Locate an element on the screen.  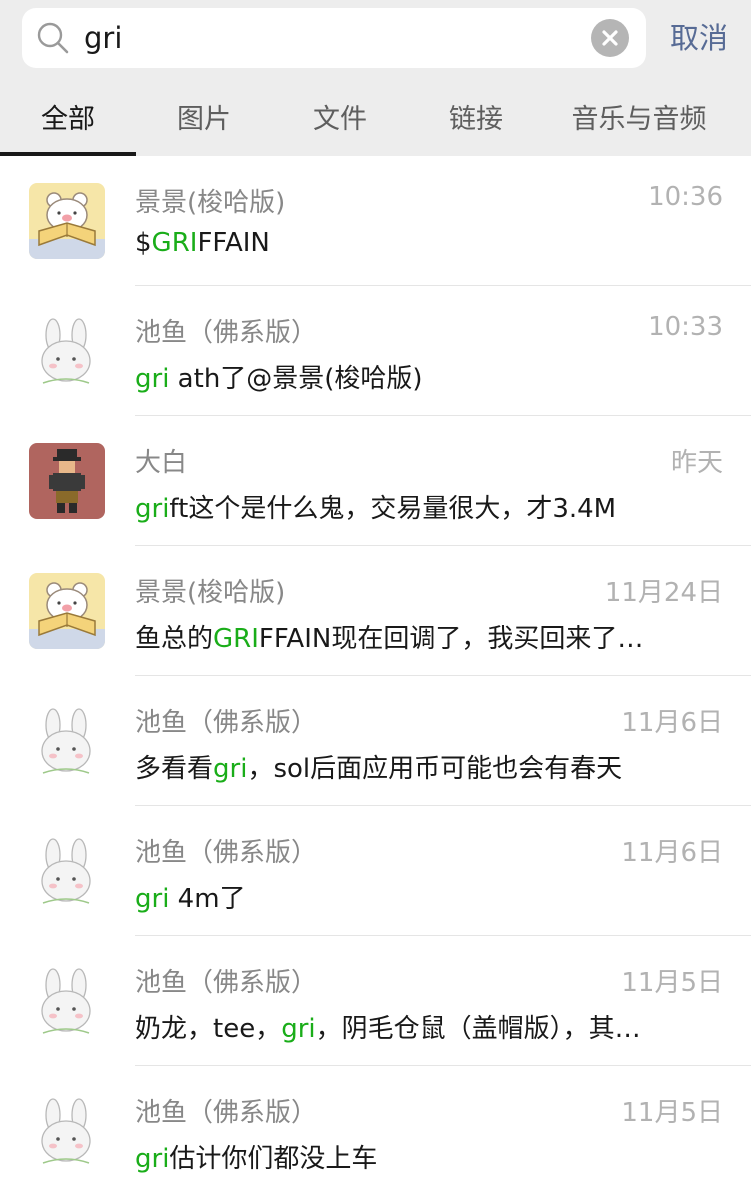
clear-search-button is located at coordinates (610, 38).